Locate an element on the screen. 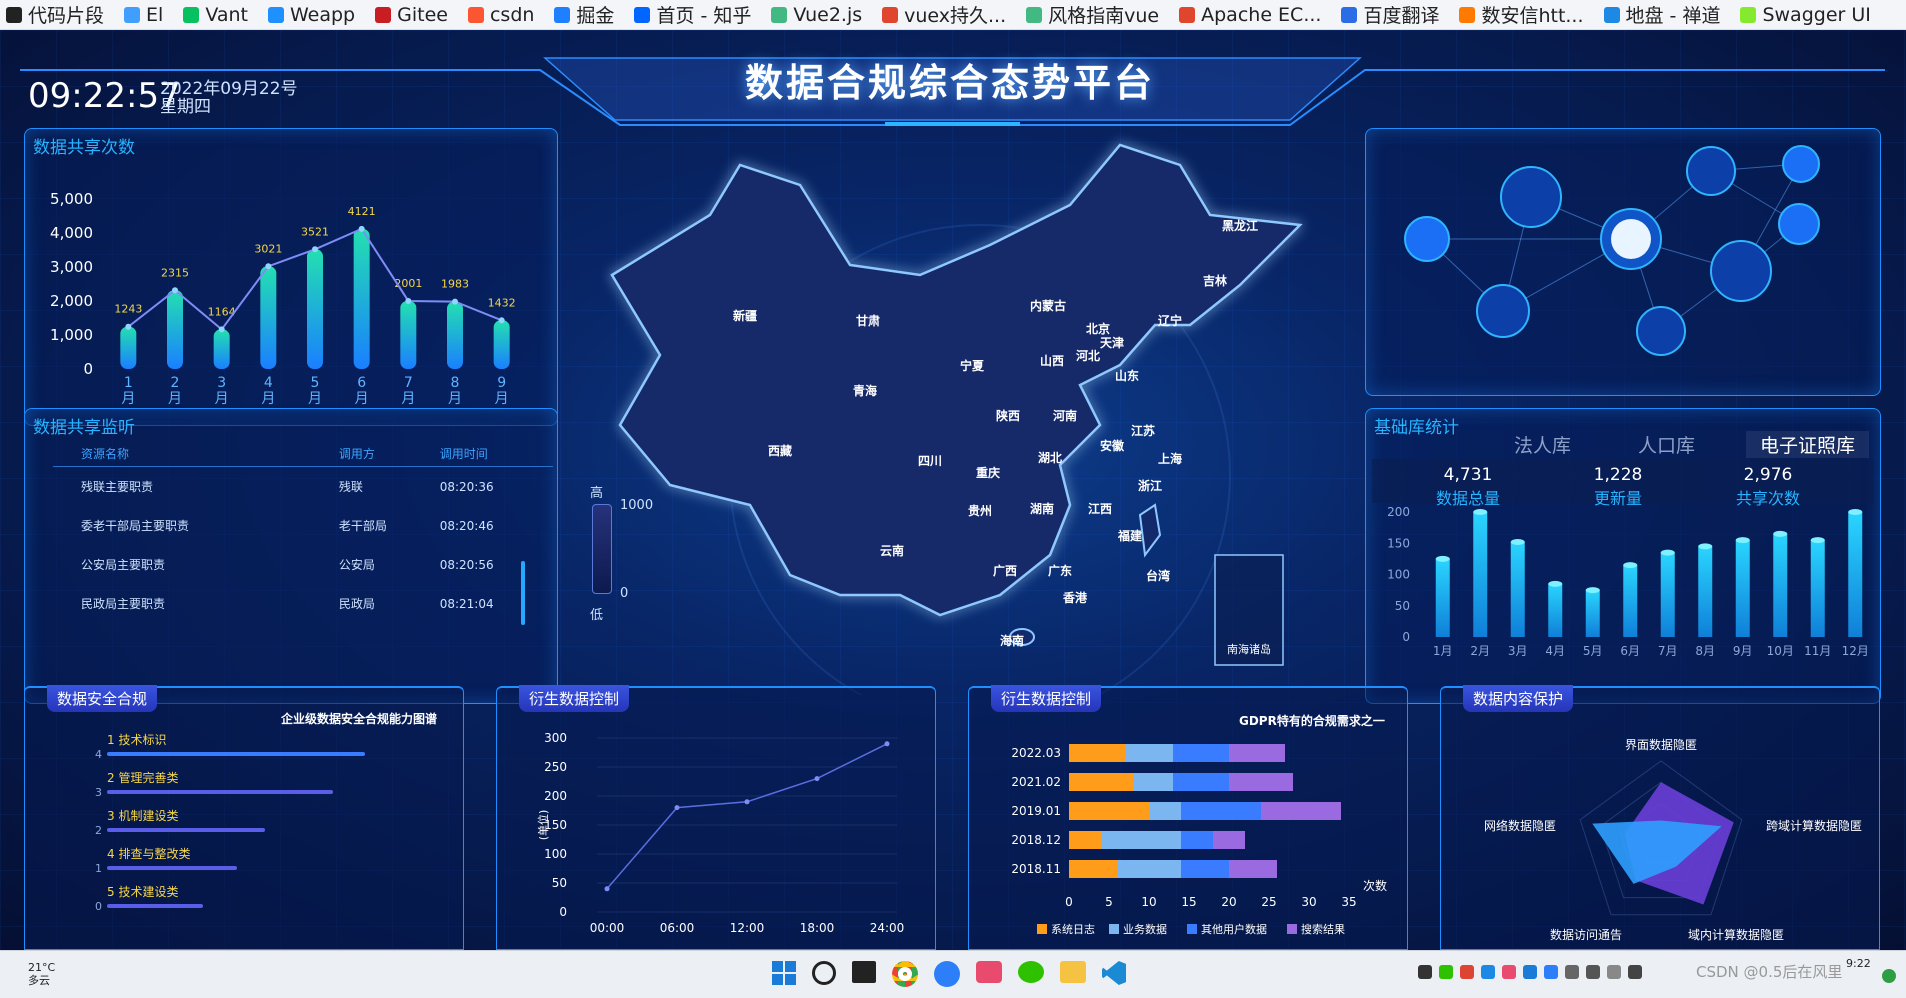 The image size is (1906, 998). bookmark-item: Weapp is located at coordinates (311, 14).